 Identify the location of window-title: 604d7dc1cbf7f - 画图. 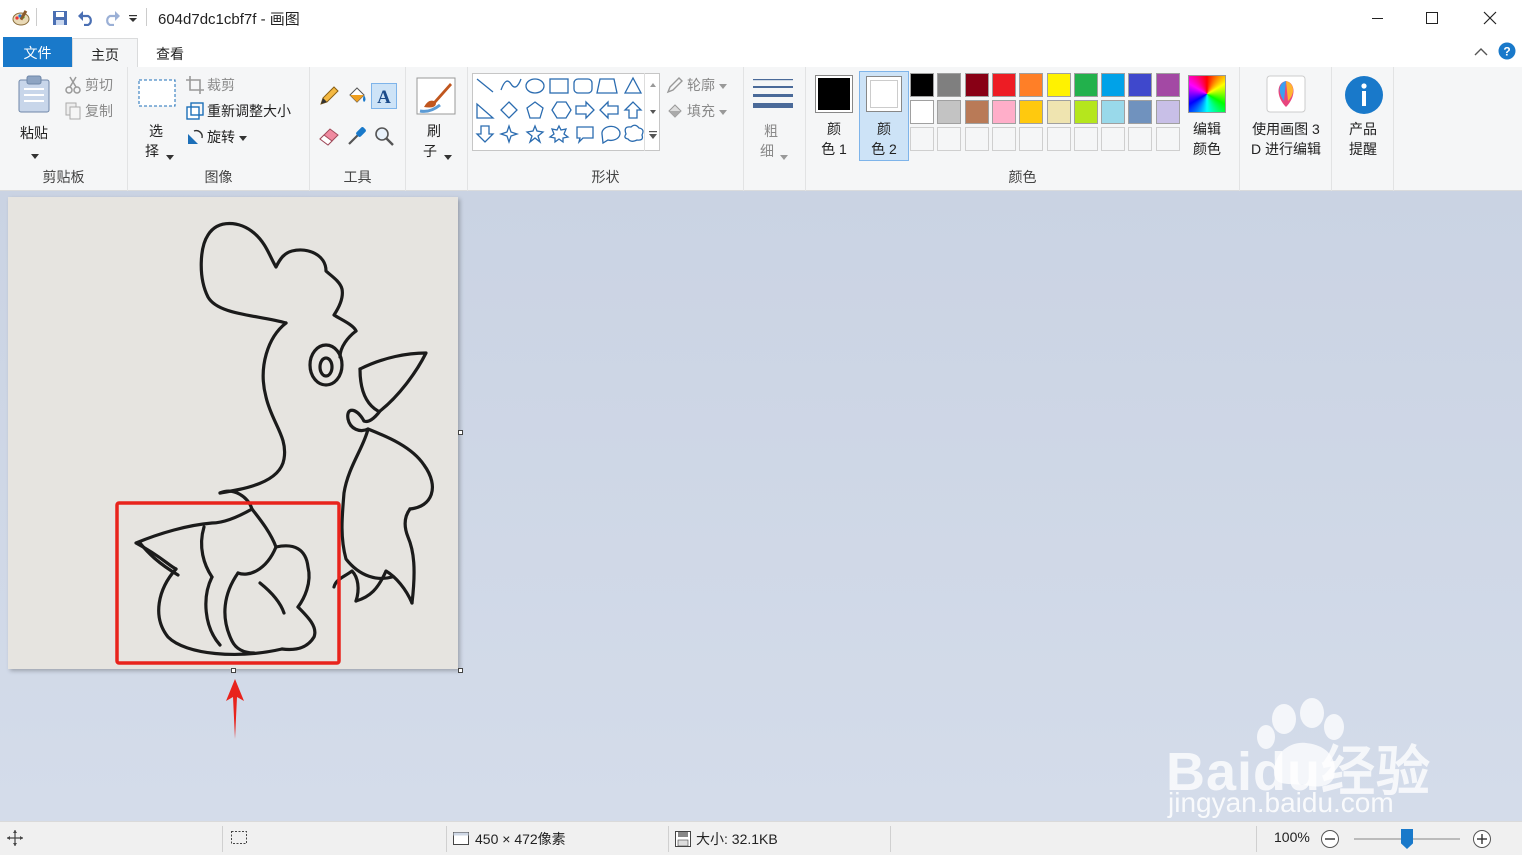
(229, 19).